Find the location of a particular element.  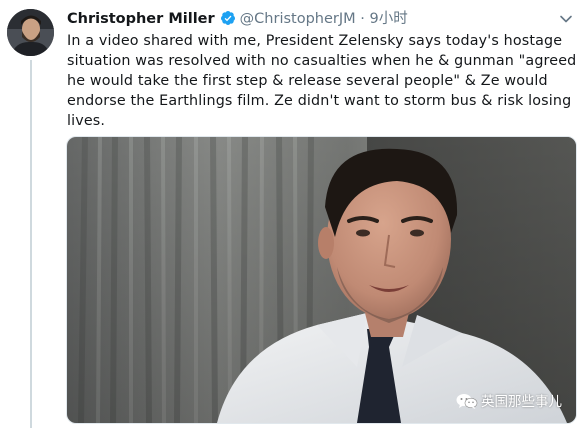

wechat-icon is located at coordinates (467, 401).